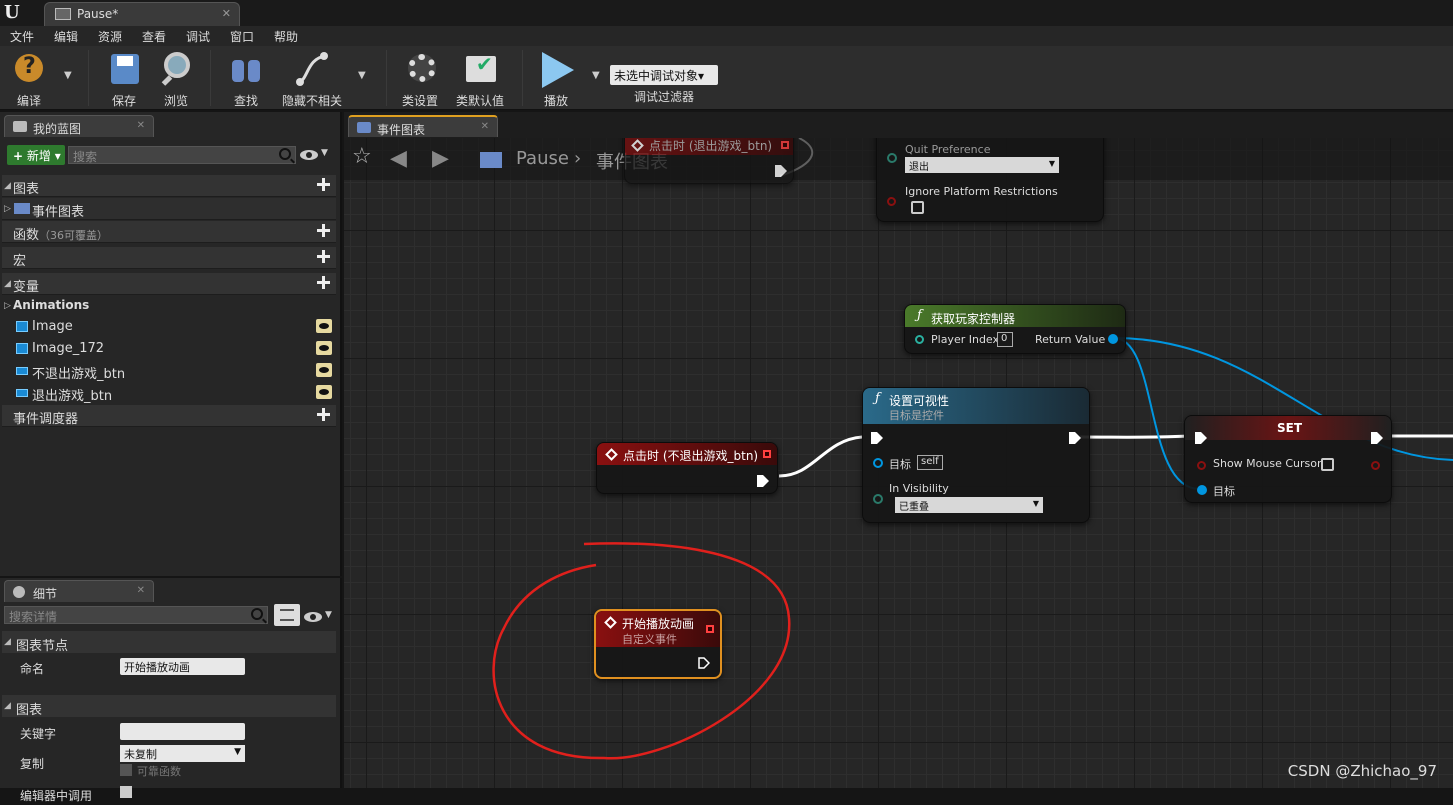  What do you see at coordinates (169, 232) in the screenshot?
I see `section-functions: 函数（36可覆盖）` at bounding box center [169, 232].